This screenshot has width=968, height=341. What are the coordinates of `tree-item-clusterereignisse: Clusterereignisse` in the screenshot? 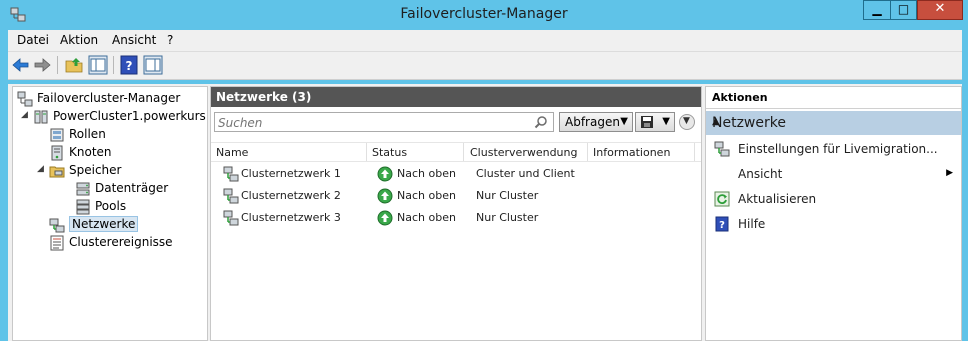 It's located at (112, 243).